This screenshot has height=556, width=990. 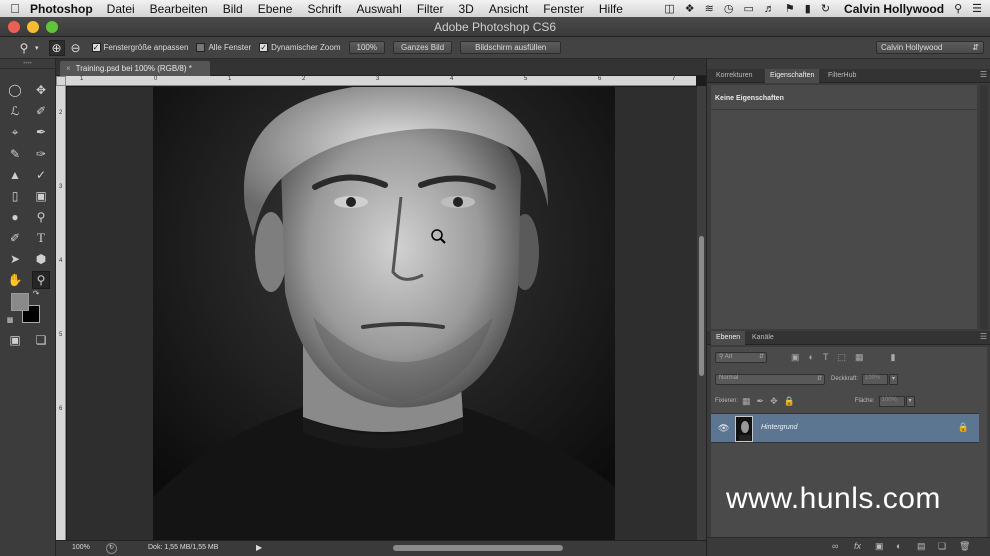 What do you see at coordinates (894, 9) in the screenshot?
I see `user-name: Calvin Hollywood` at bounding box center [894, 9].